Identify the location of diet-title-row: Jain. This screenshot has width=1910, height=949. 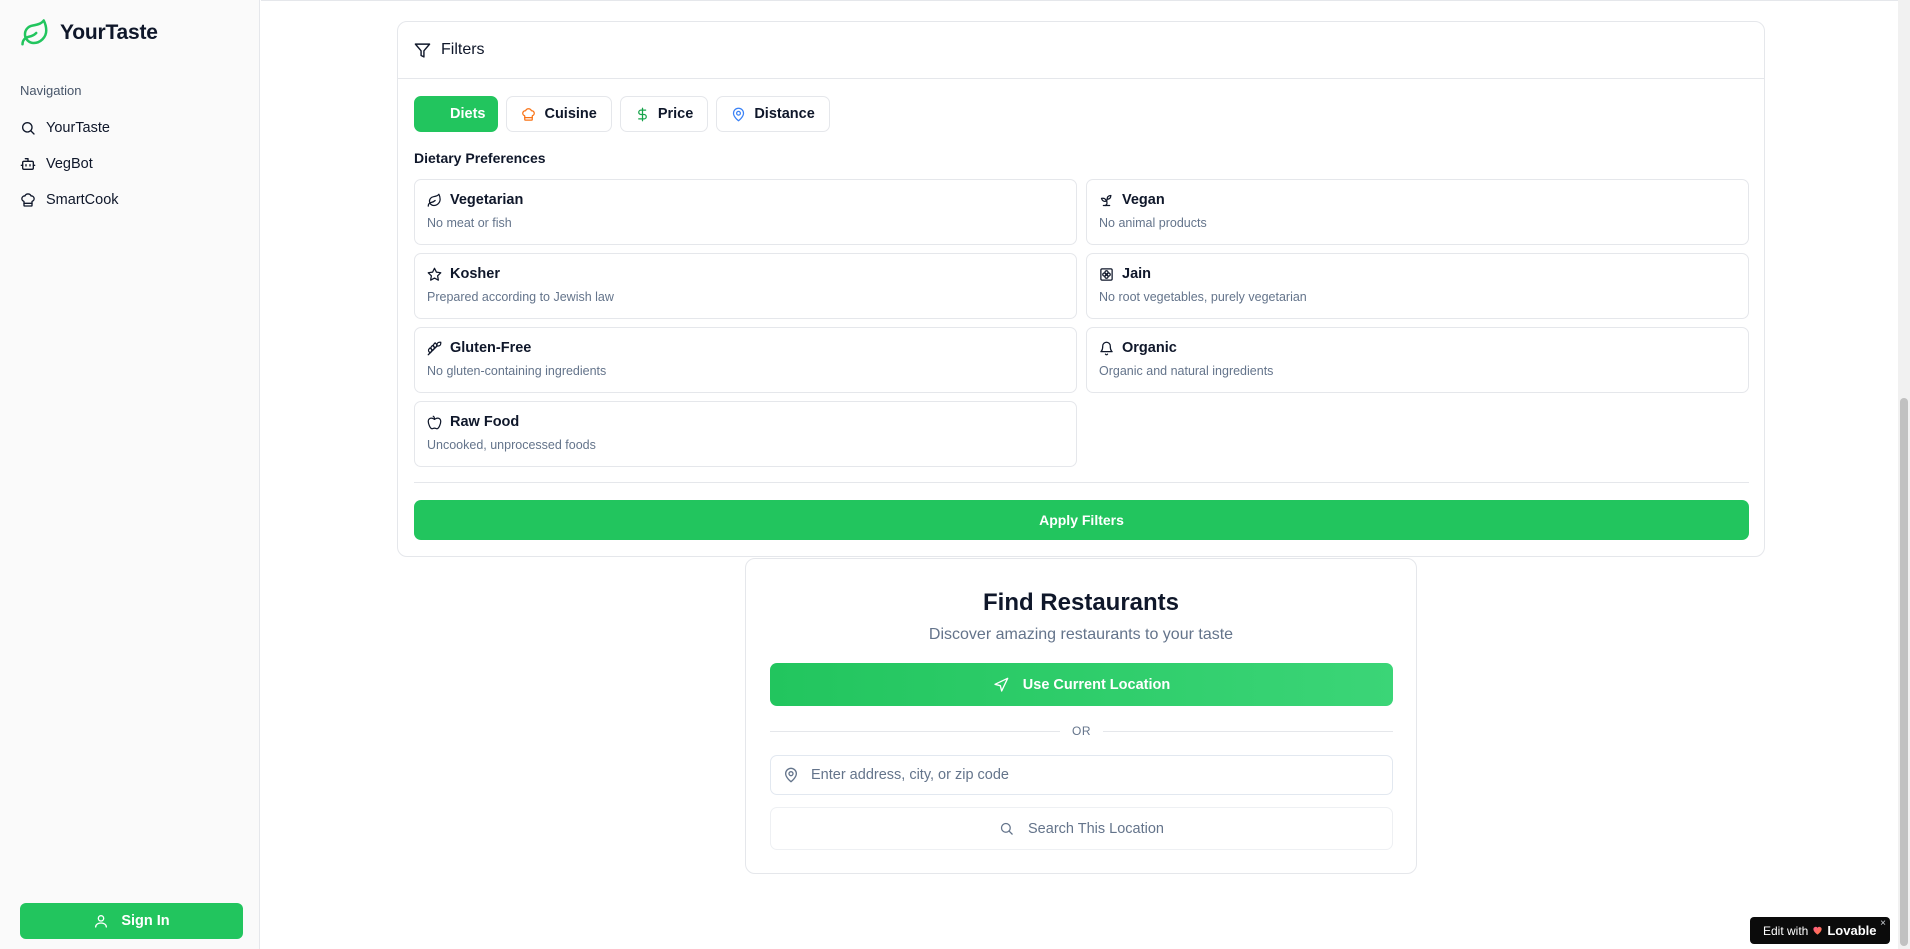
(1417, 274).